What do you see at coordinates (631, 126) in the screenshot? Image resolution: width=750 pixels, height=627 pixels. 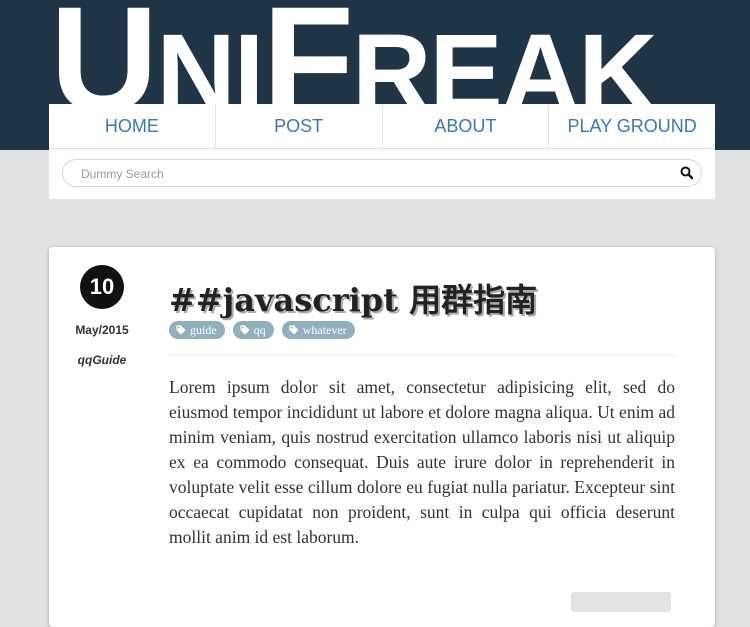 I see `nav-play-ground: PLAY GROUND` at bounding box center [631, 126].